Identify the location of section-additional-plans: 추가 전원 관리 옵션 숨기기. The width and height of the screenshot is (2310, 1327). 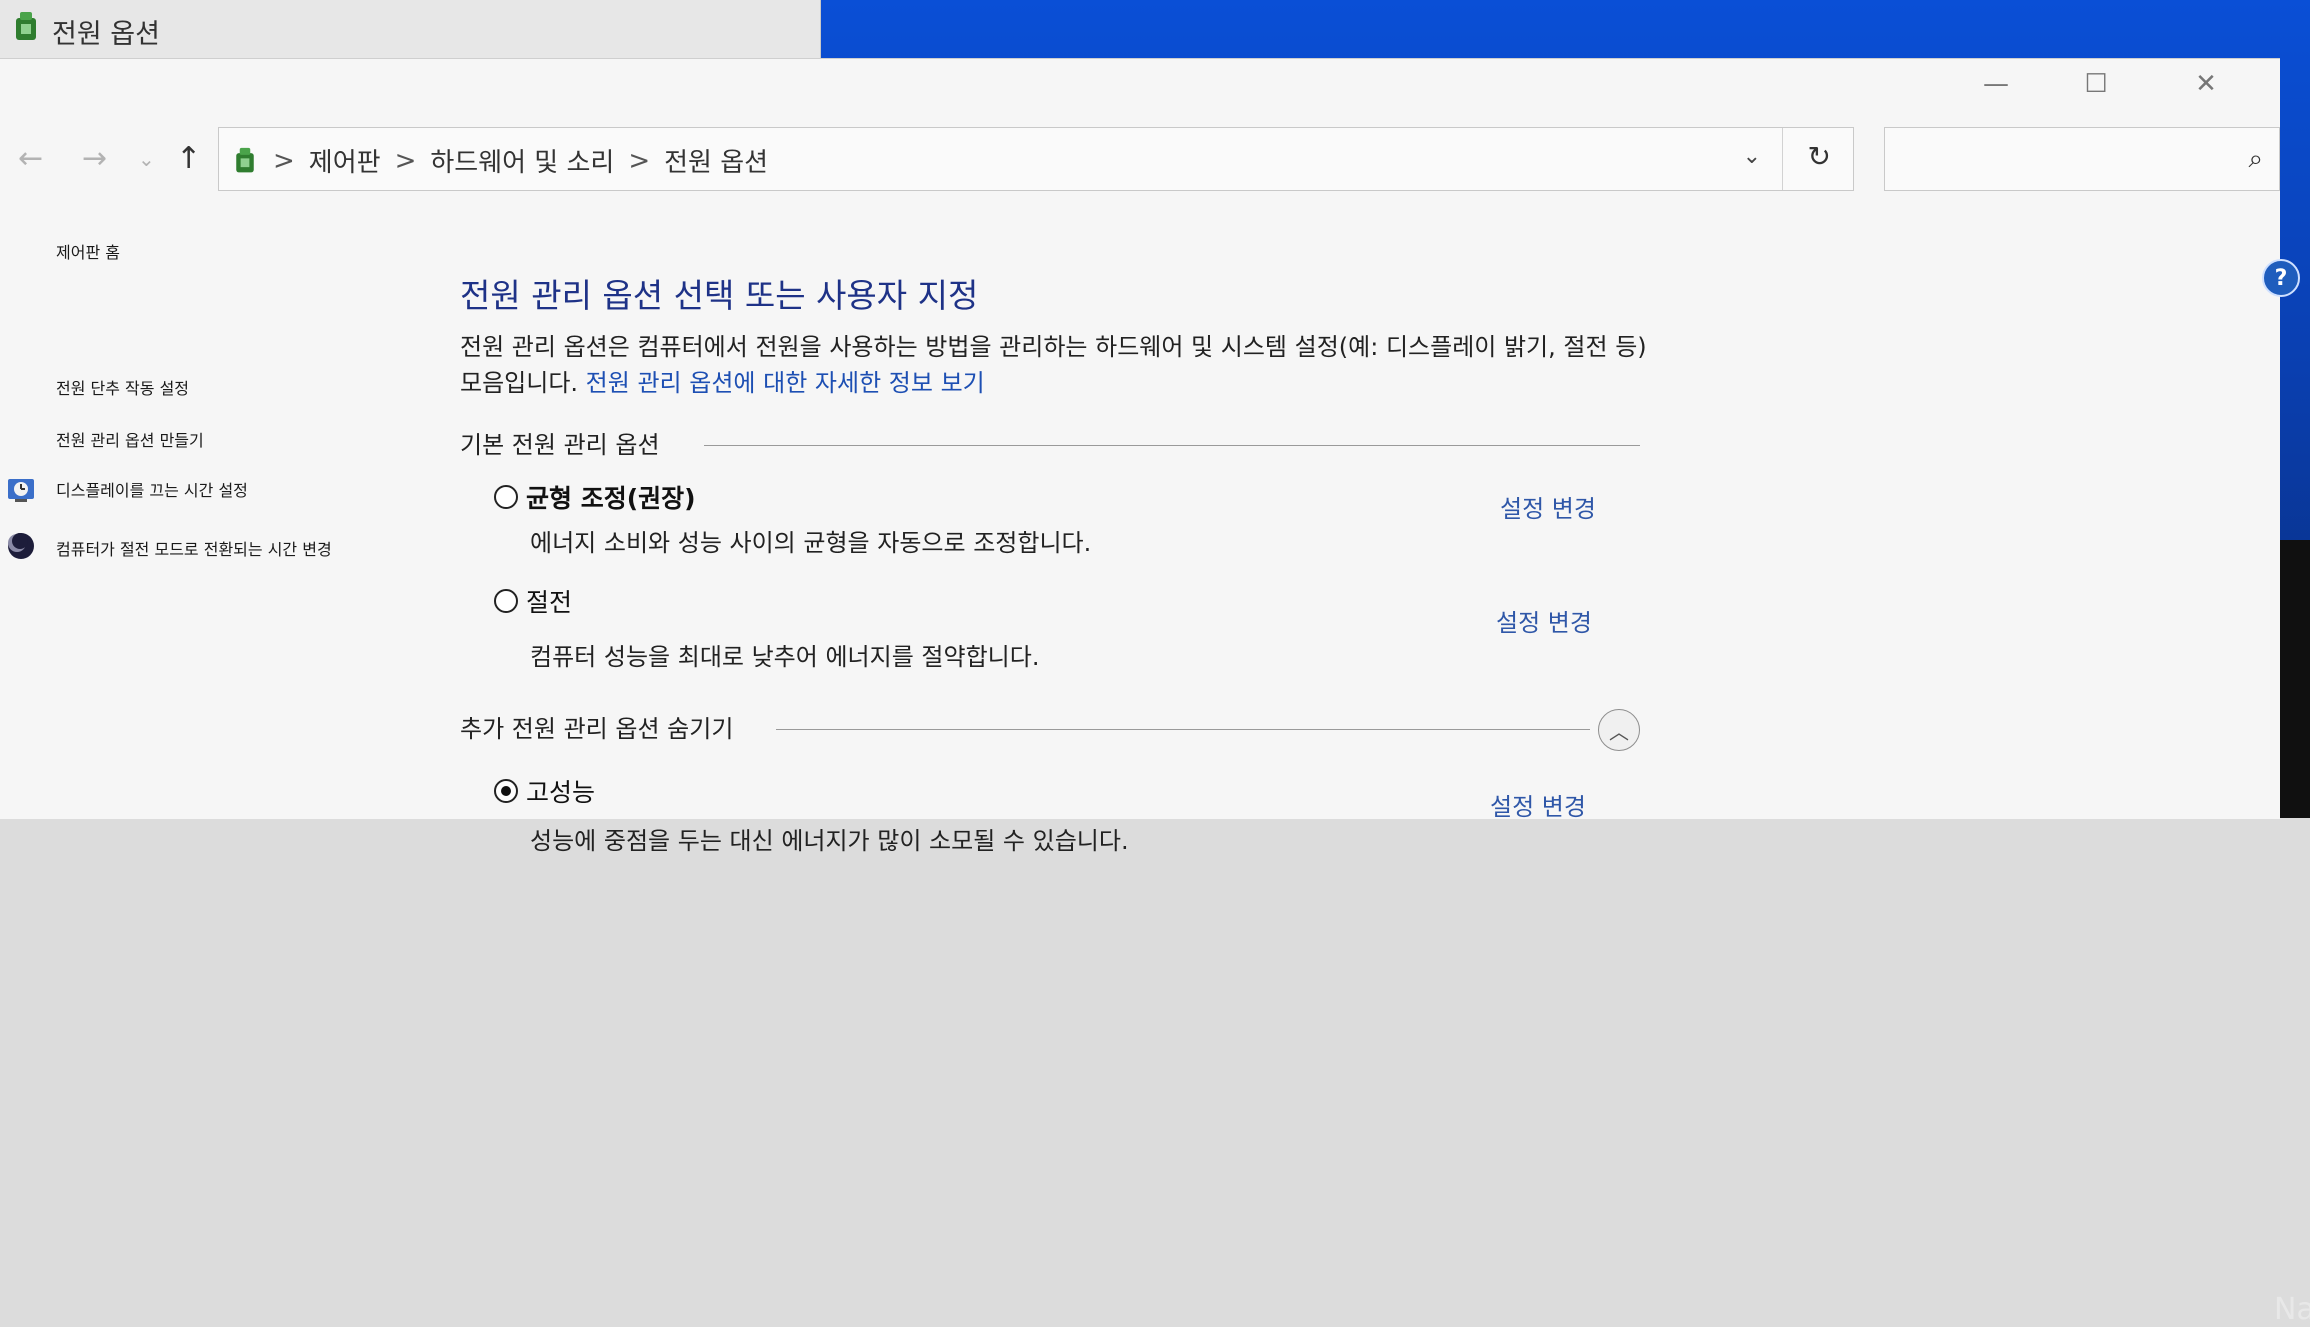
(596, 726).